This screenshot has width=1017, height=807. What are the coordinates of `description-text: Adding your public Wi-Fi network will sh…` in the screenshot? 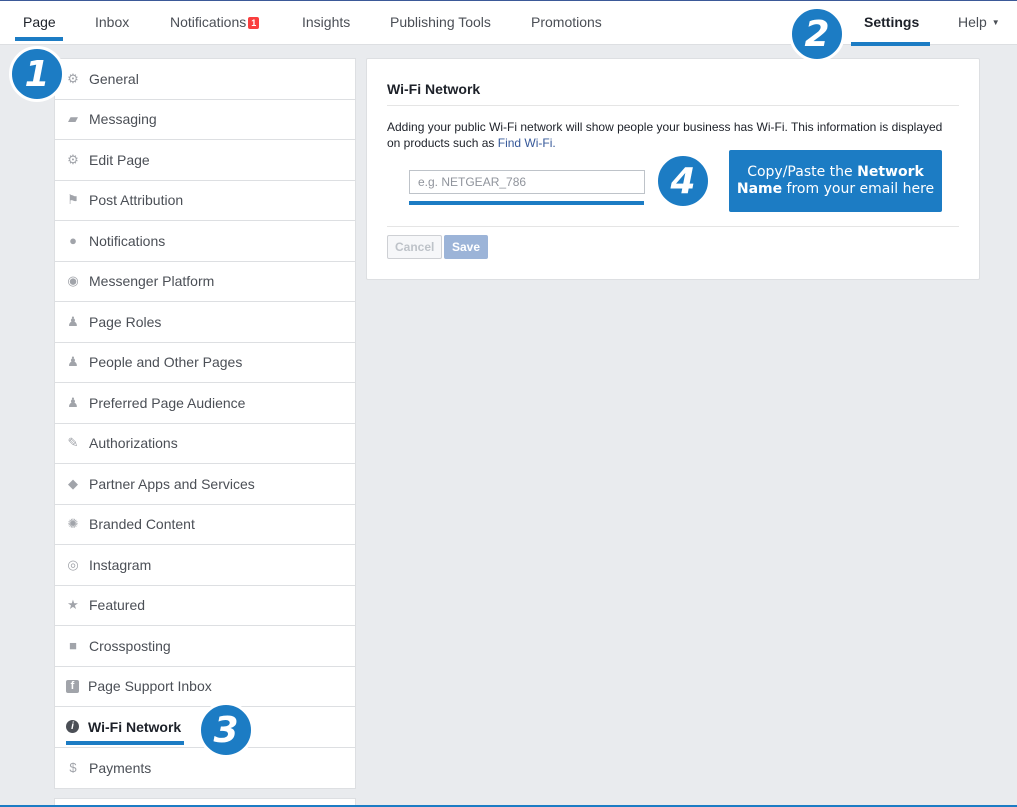 It's located at (665, 135).